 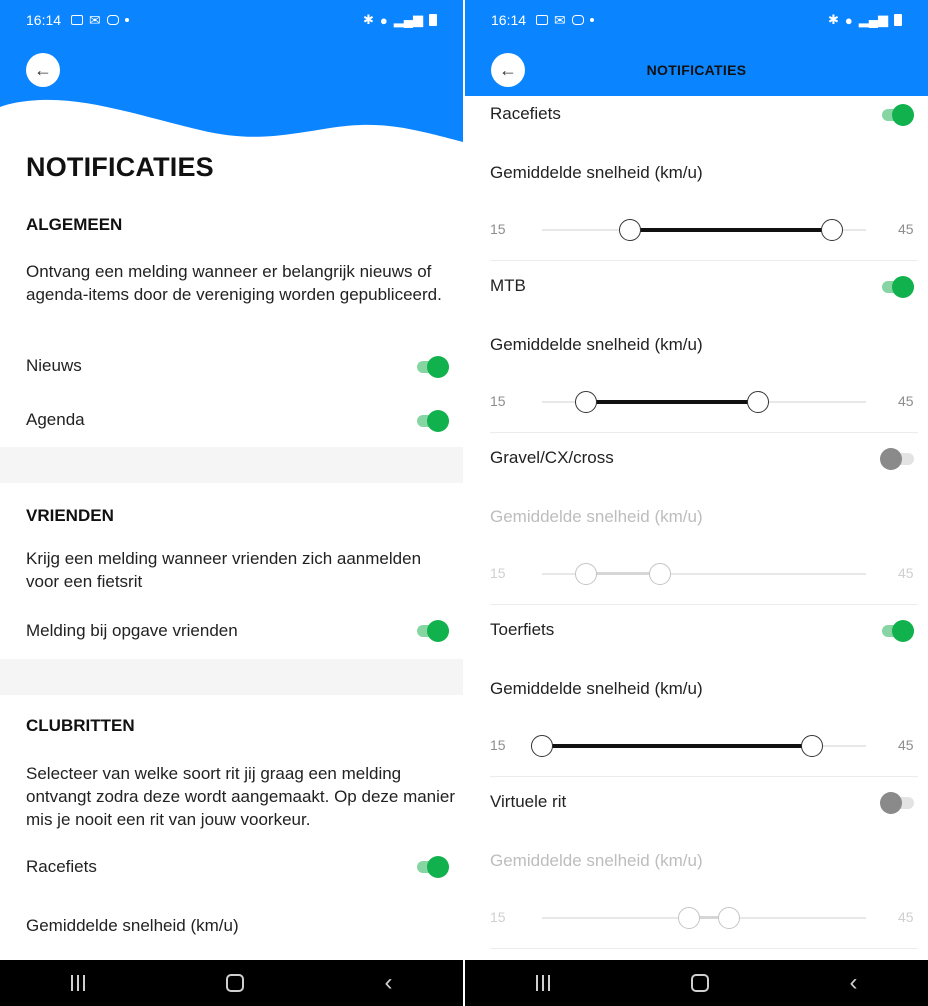 I want to click on ride-type-label: Virtuele rit, so click(x=528, y=801).